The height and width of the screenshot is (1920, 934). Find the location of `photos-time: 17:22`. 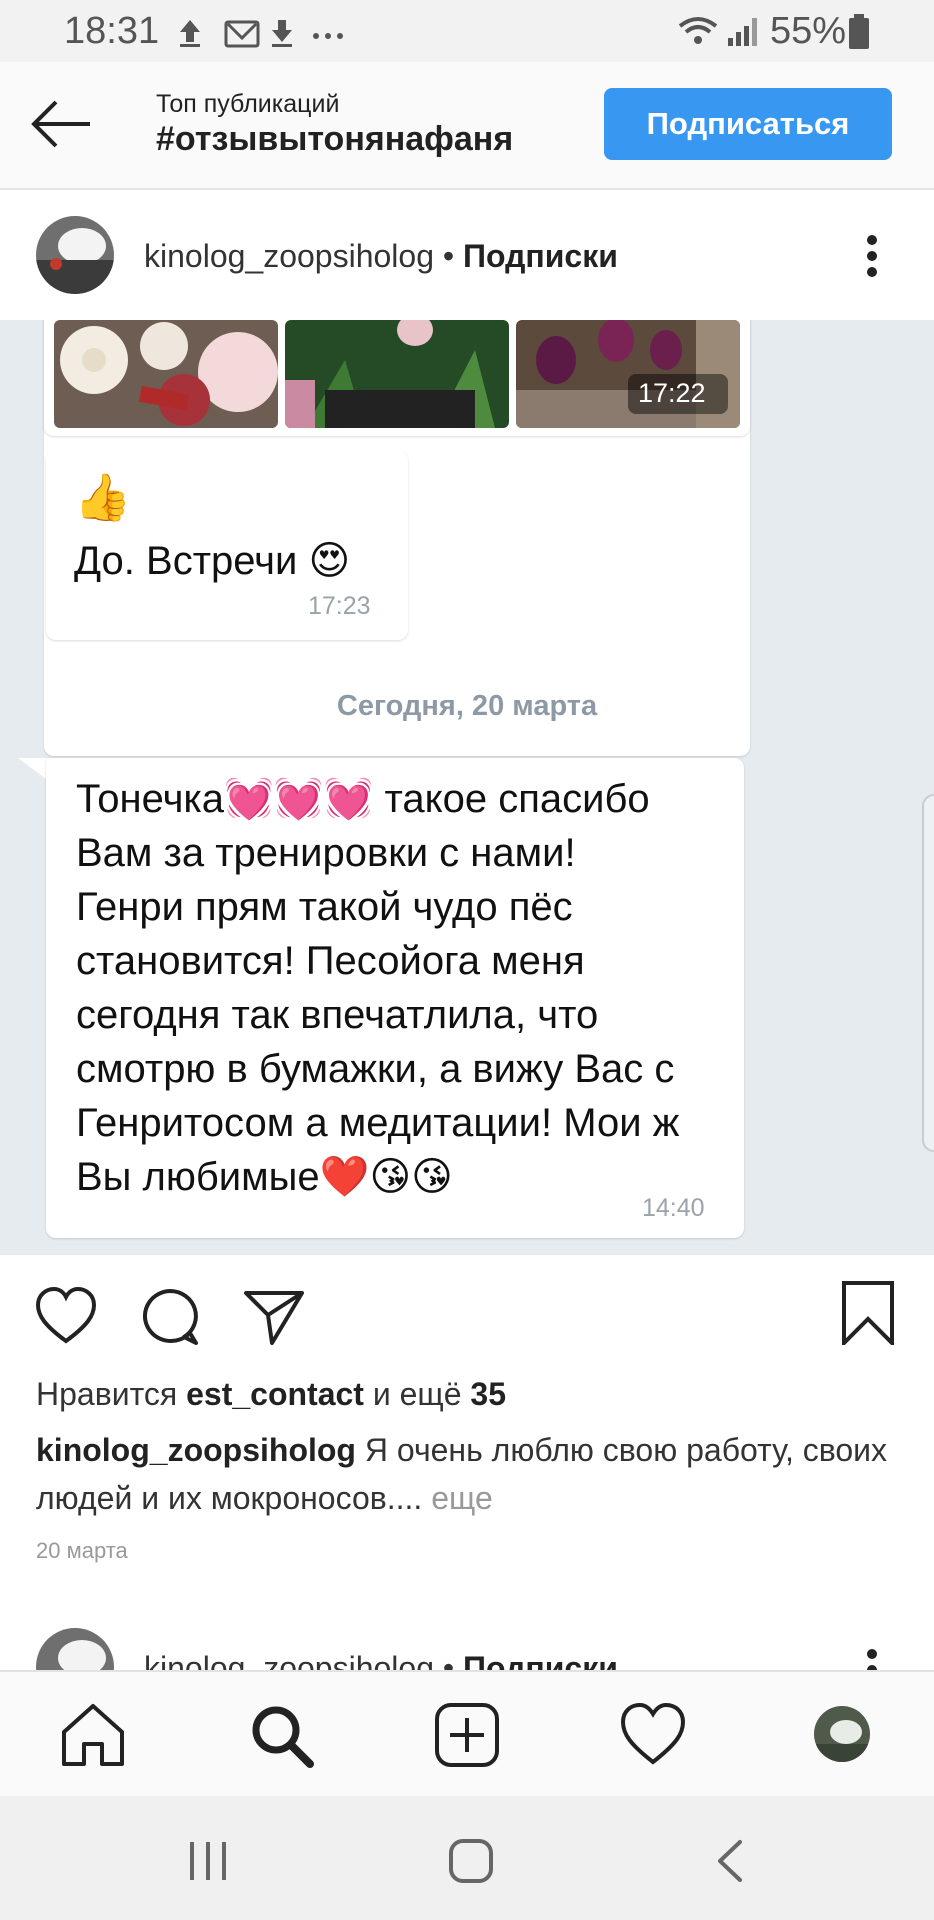

photos-time: 17:22 is located at coordinates (672, 393).